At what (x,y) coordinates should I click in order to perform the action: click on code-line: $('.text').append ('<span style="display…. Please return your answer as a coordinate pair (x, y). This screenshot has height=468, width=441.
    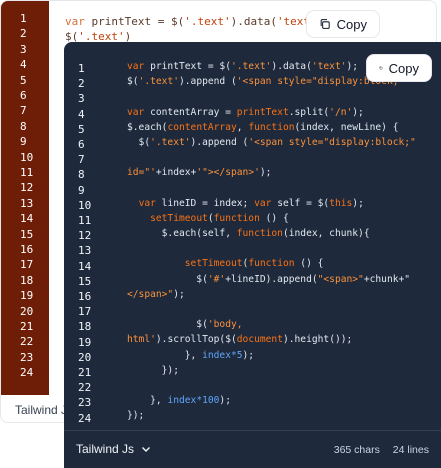
    Looking at the image, I should click on (271, 143).